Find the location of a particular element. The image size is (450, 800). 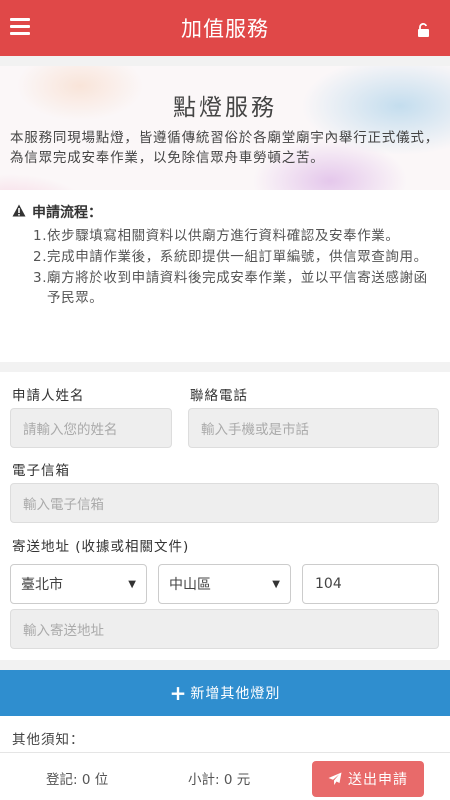

process-heading: 申請流程： is located at coordinates (223, 212).